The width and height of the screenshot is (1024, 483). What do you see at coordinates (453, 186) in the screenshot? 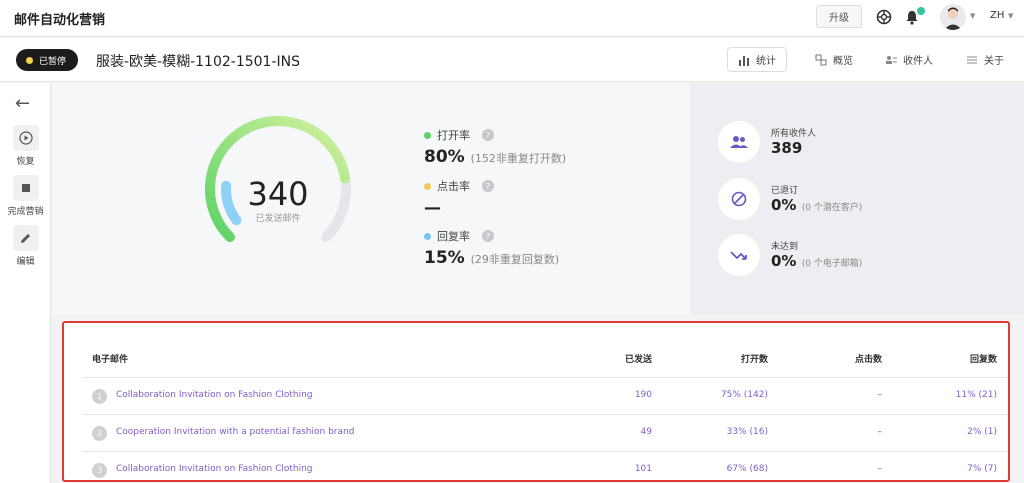
I see `metric-label: 点击率` at bounding box center [453, 186].